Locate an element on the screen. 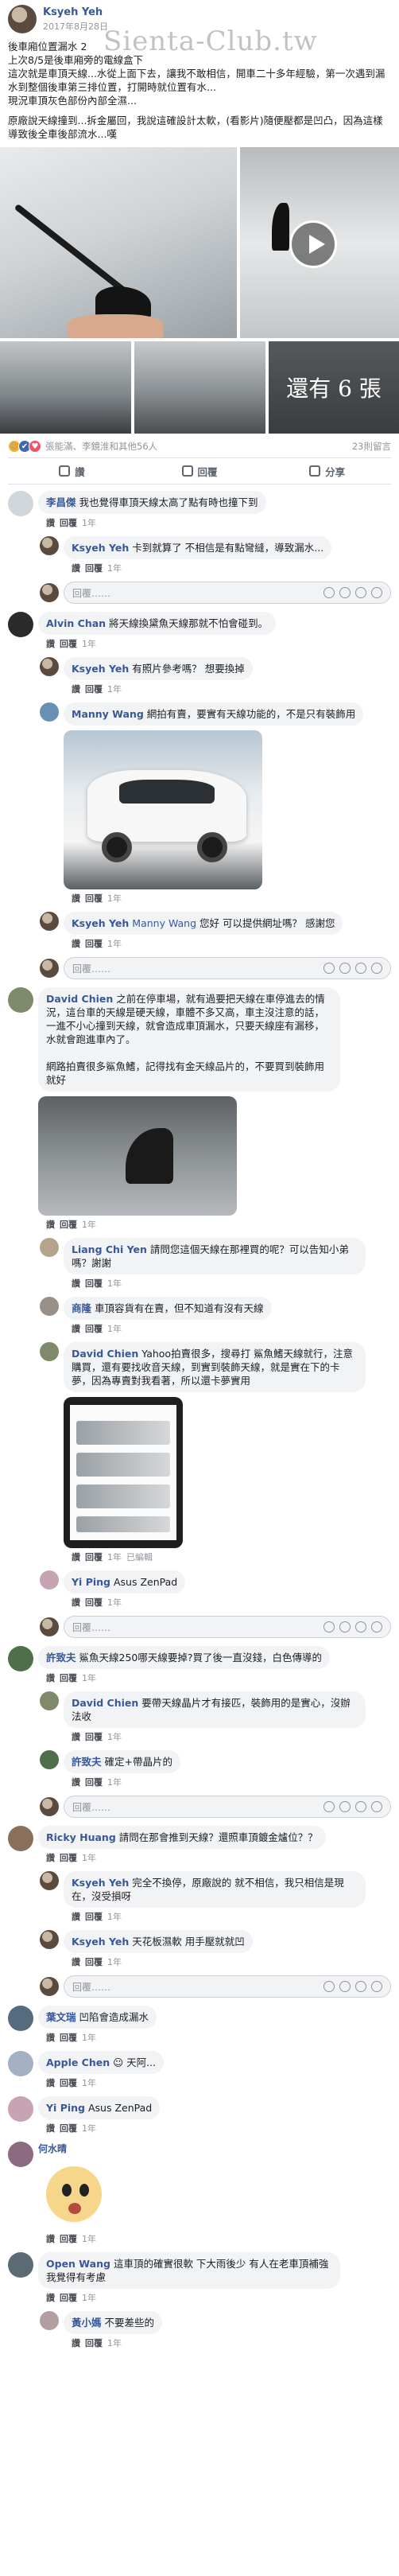  comment-screenshot is located at coordinates (123, 1473).